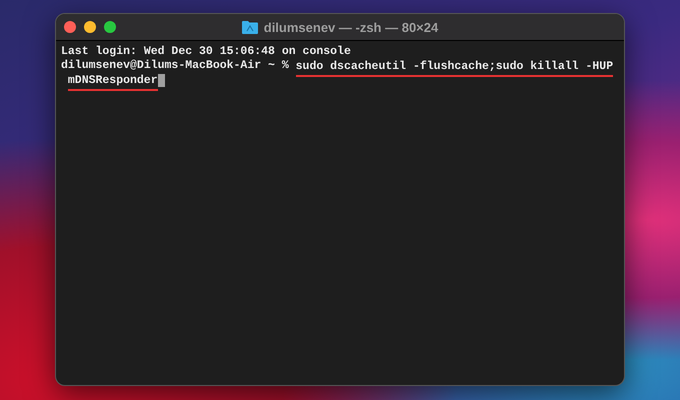  Describe the element at coordinates (351, 27) in the screenshot. I see `window-title: dilumsenev — -zsh — 80×24` at that location.